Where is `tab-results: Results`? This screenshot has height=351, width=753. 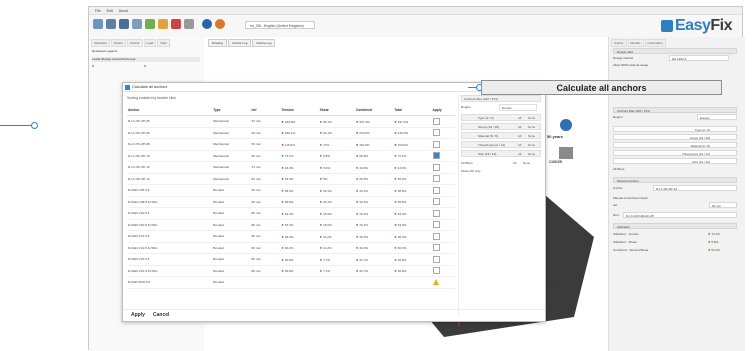 tab-results: Results is located at coordinates (635, 43).